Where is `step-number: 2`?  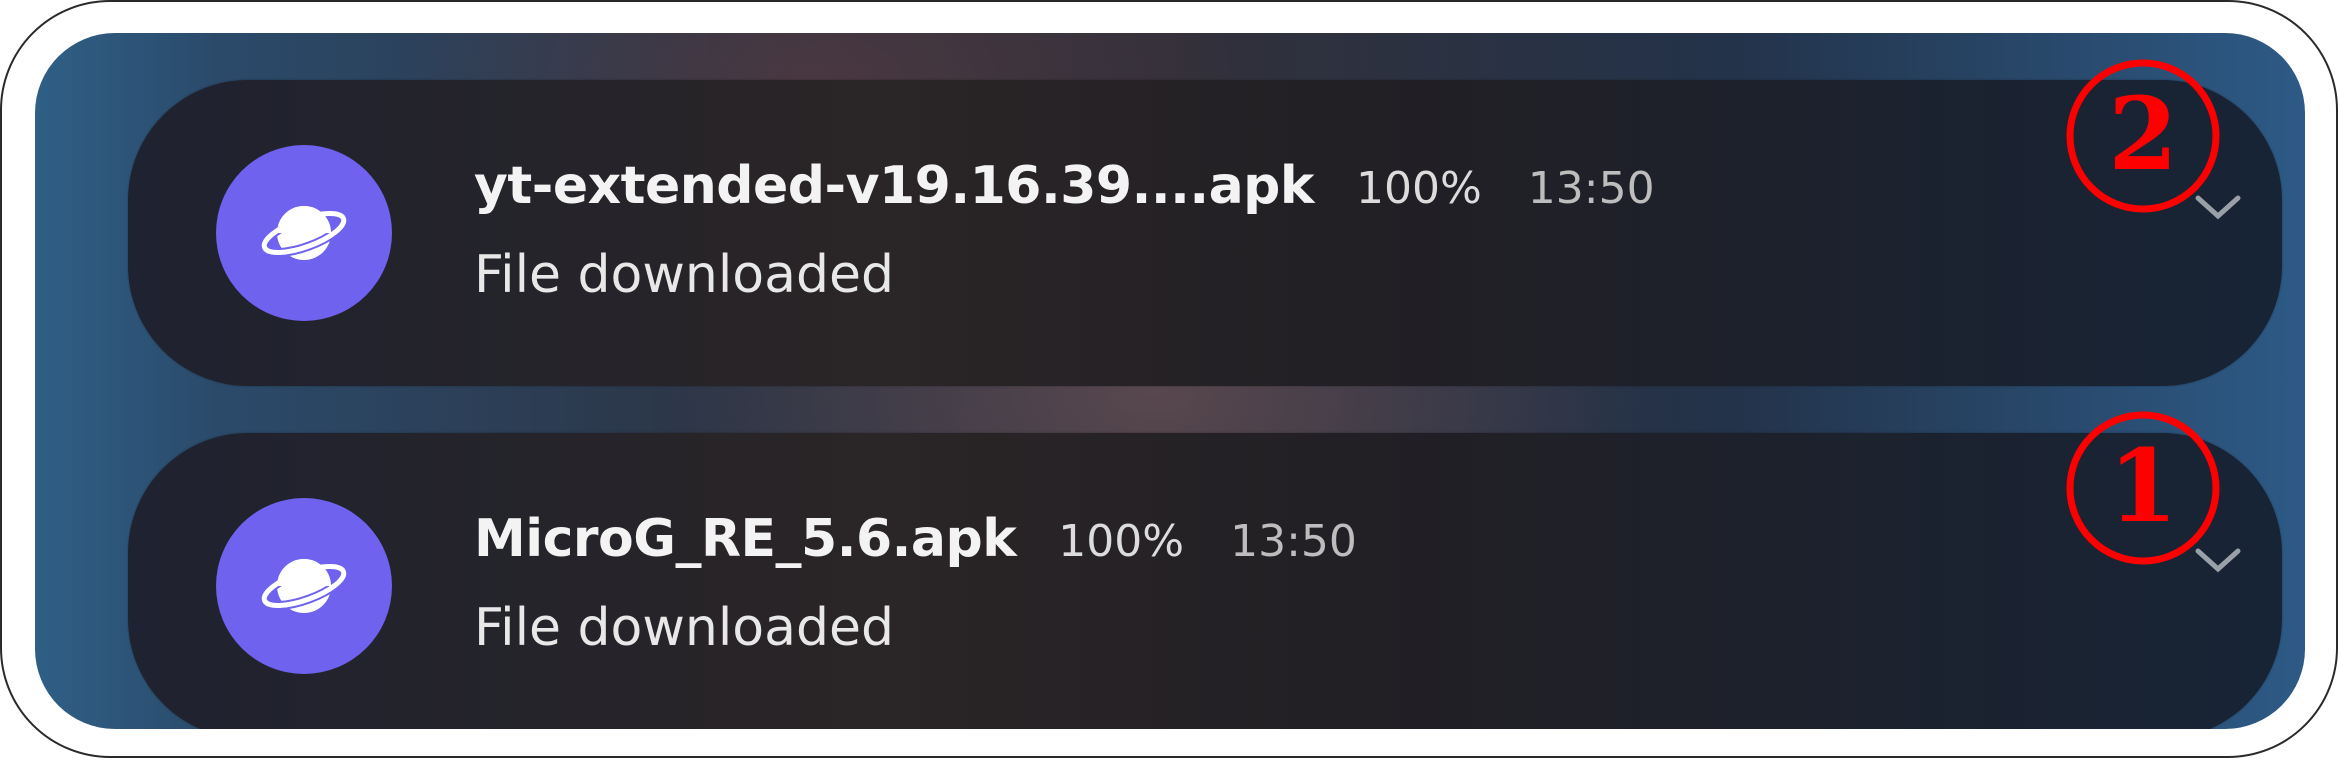 step-number: 2 is located at coordinates (2143, 134).